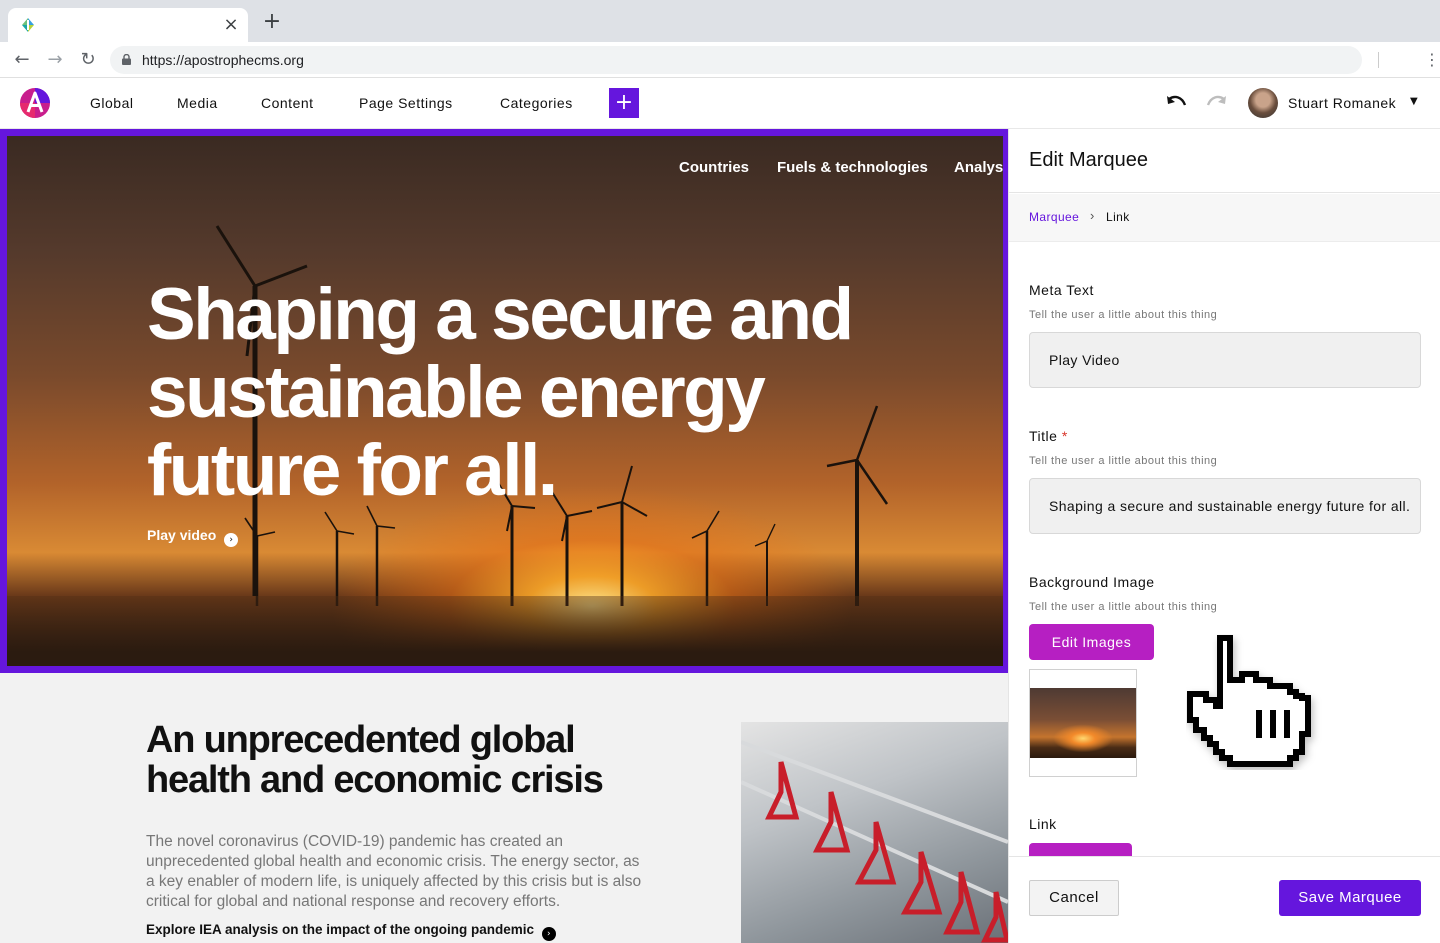  Describe the element at coordinates (536, 103) in the screenshot. I see `admin-categories: Categories` at that location.